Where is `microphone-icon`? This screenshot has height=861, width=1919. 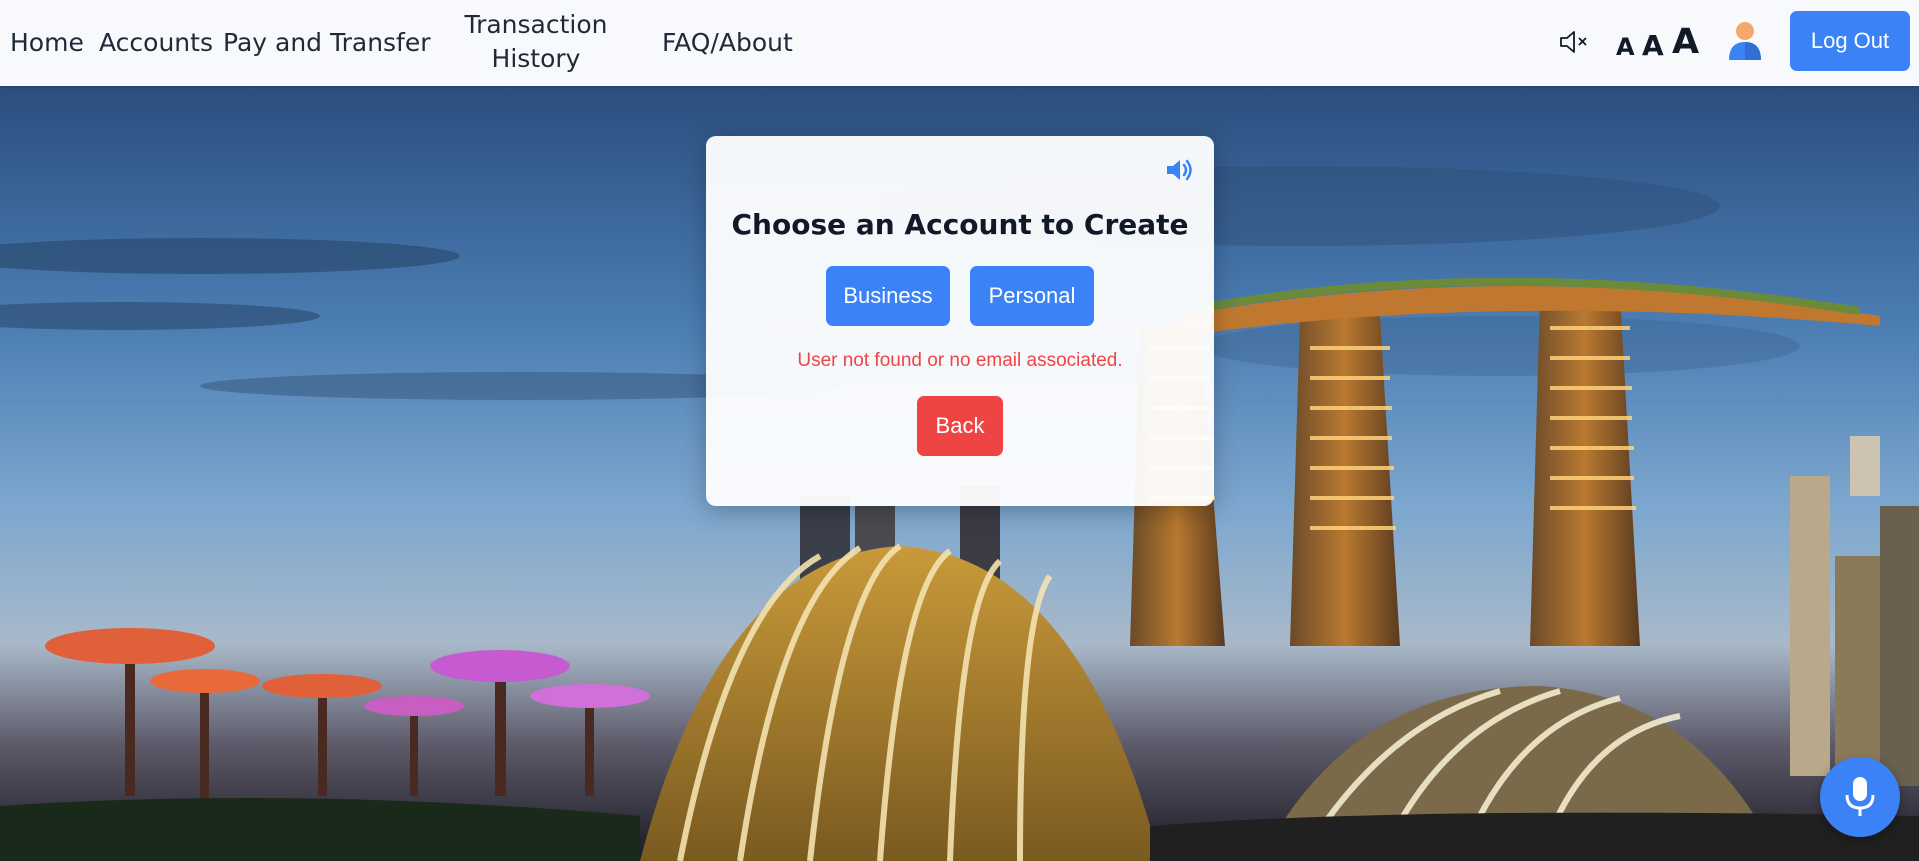 microphone-icon is located at coordinates (1860, 796).